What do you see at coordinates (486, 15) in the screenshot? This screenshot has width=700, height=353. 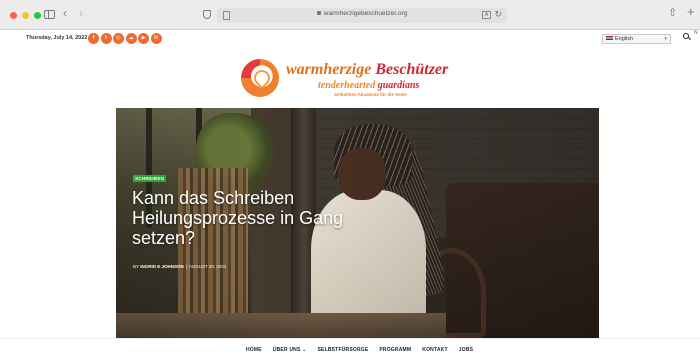 I see `translate-icon: A` at bounding box center [486, 15].